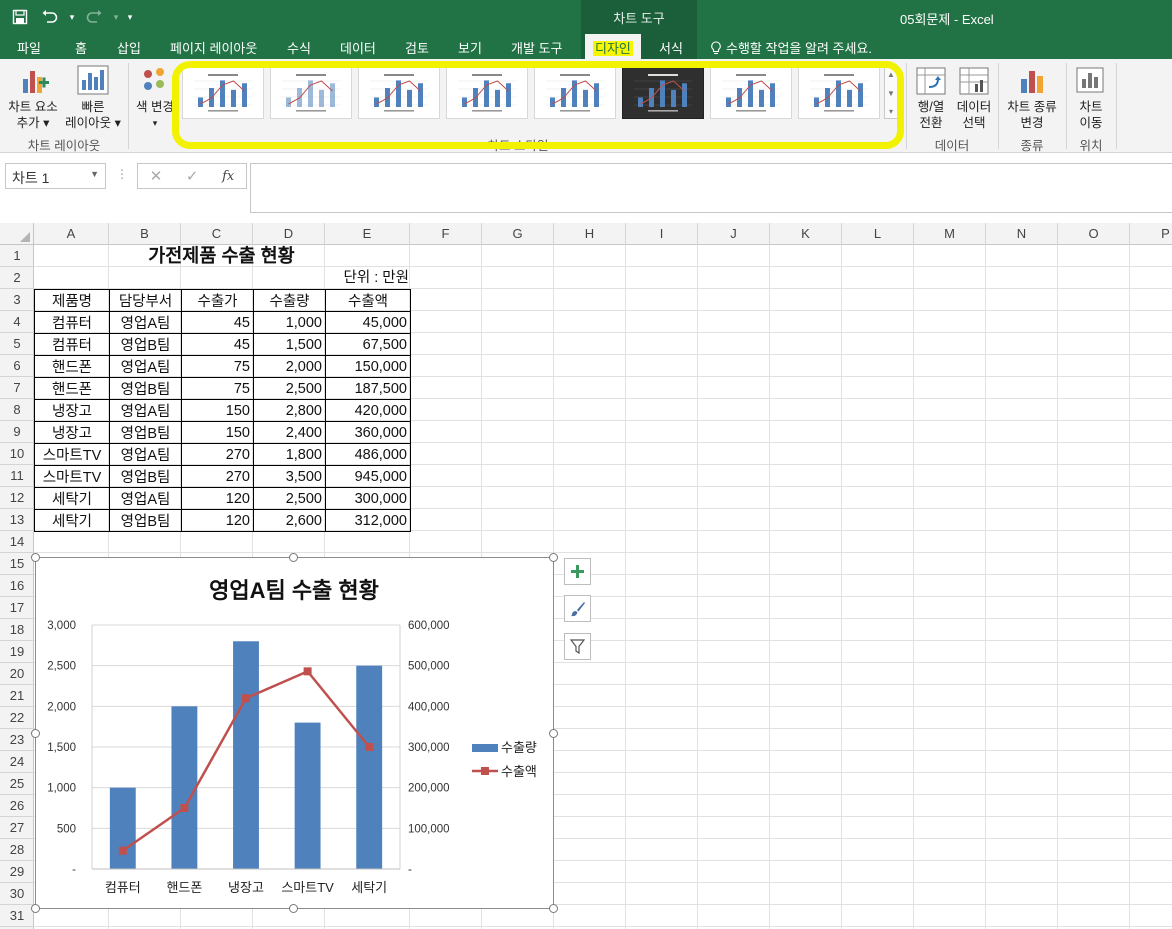 This screenshot has width=1172, height=929. I want to click on column-header: H, so click(590, 234).